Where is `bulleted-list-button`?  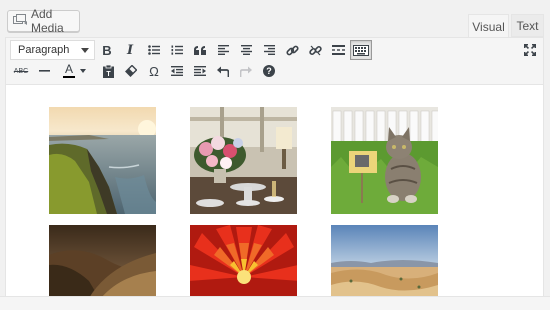 bulleted-list-button is located at coordinates (154, 50).